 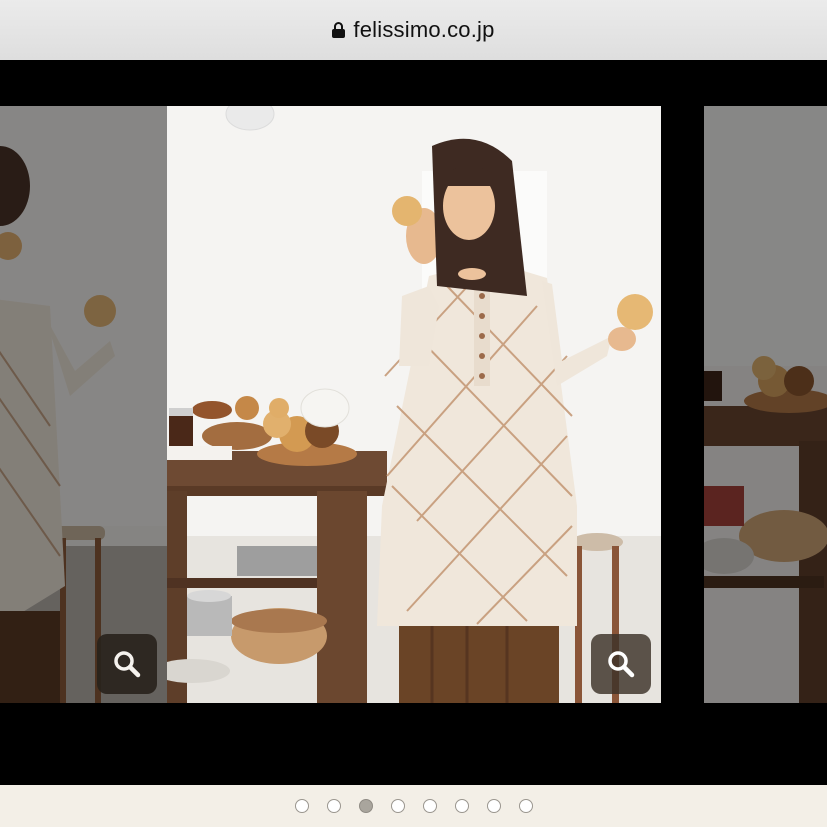 I want to click on pagination-dot-active, so click(x=365, y=806).